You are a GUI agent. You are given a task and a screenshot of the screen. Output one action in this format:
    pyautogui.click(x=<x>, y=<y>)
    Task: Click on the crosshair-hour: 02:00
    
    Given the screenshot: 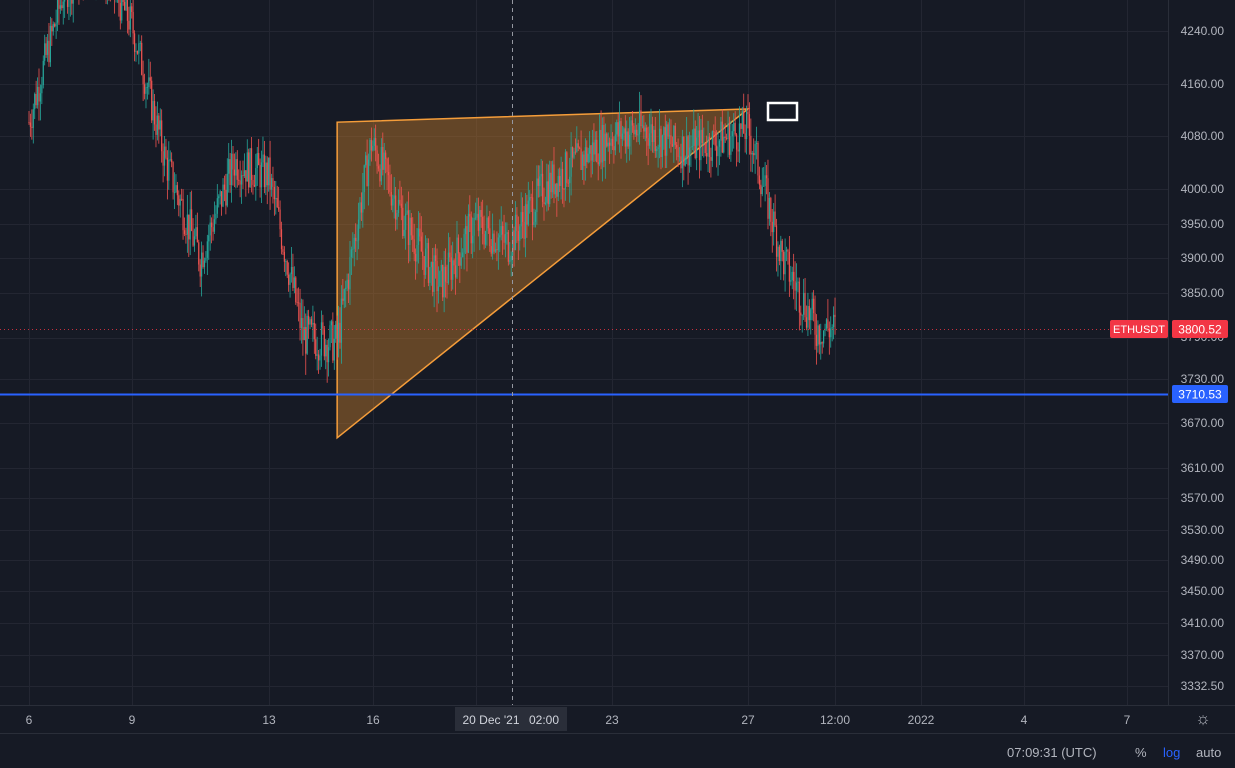 What is the action you would take?
    pyautogui.click(x=544, y=720)
    